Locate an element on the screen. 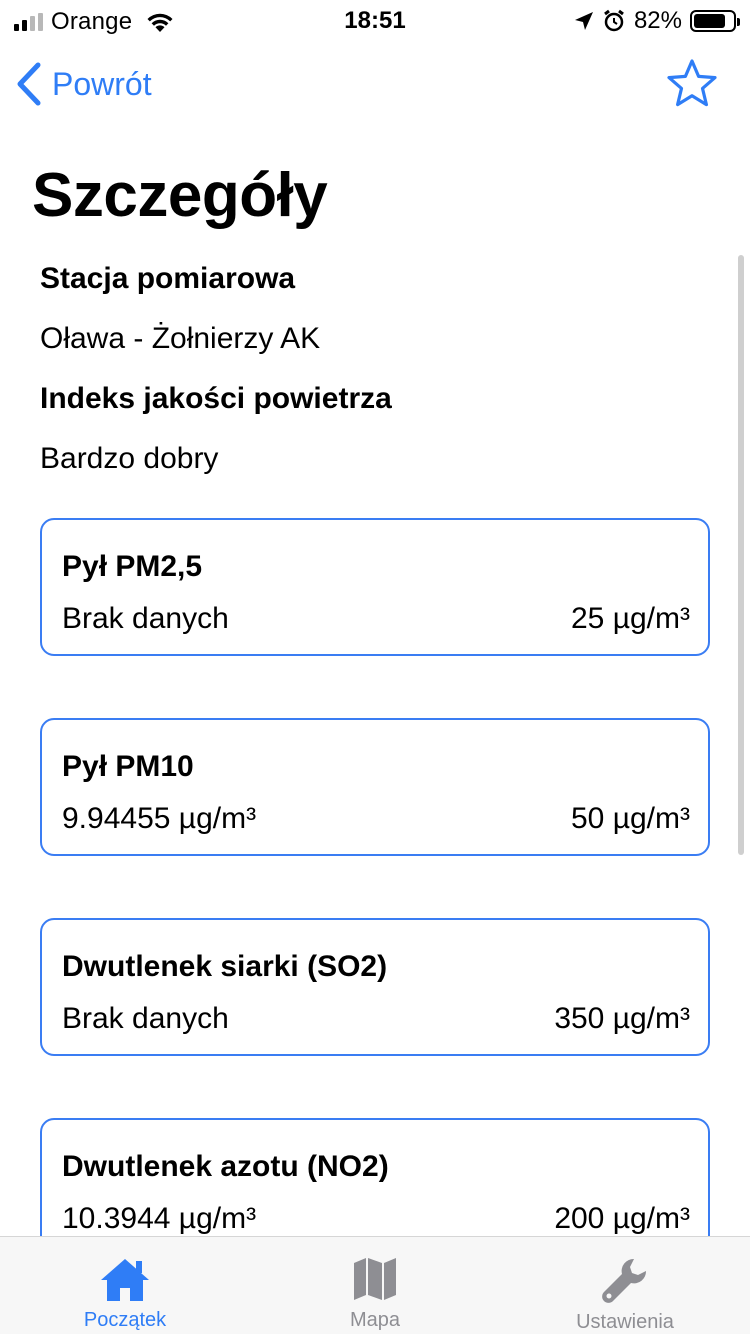 The image size is (750, 1334). tab-label: Ustawienia is located at coordinates (625, 1322).